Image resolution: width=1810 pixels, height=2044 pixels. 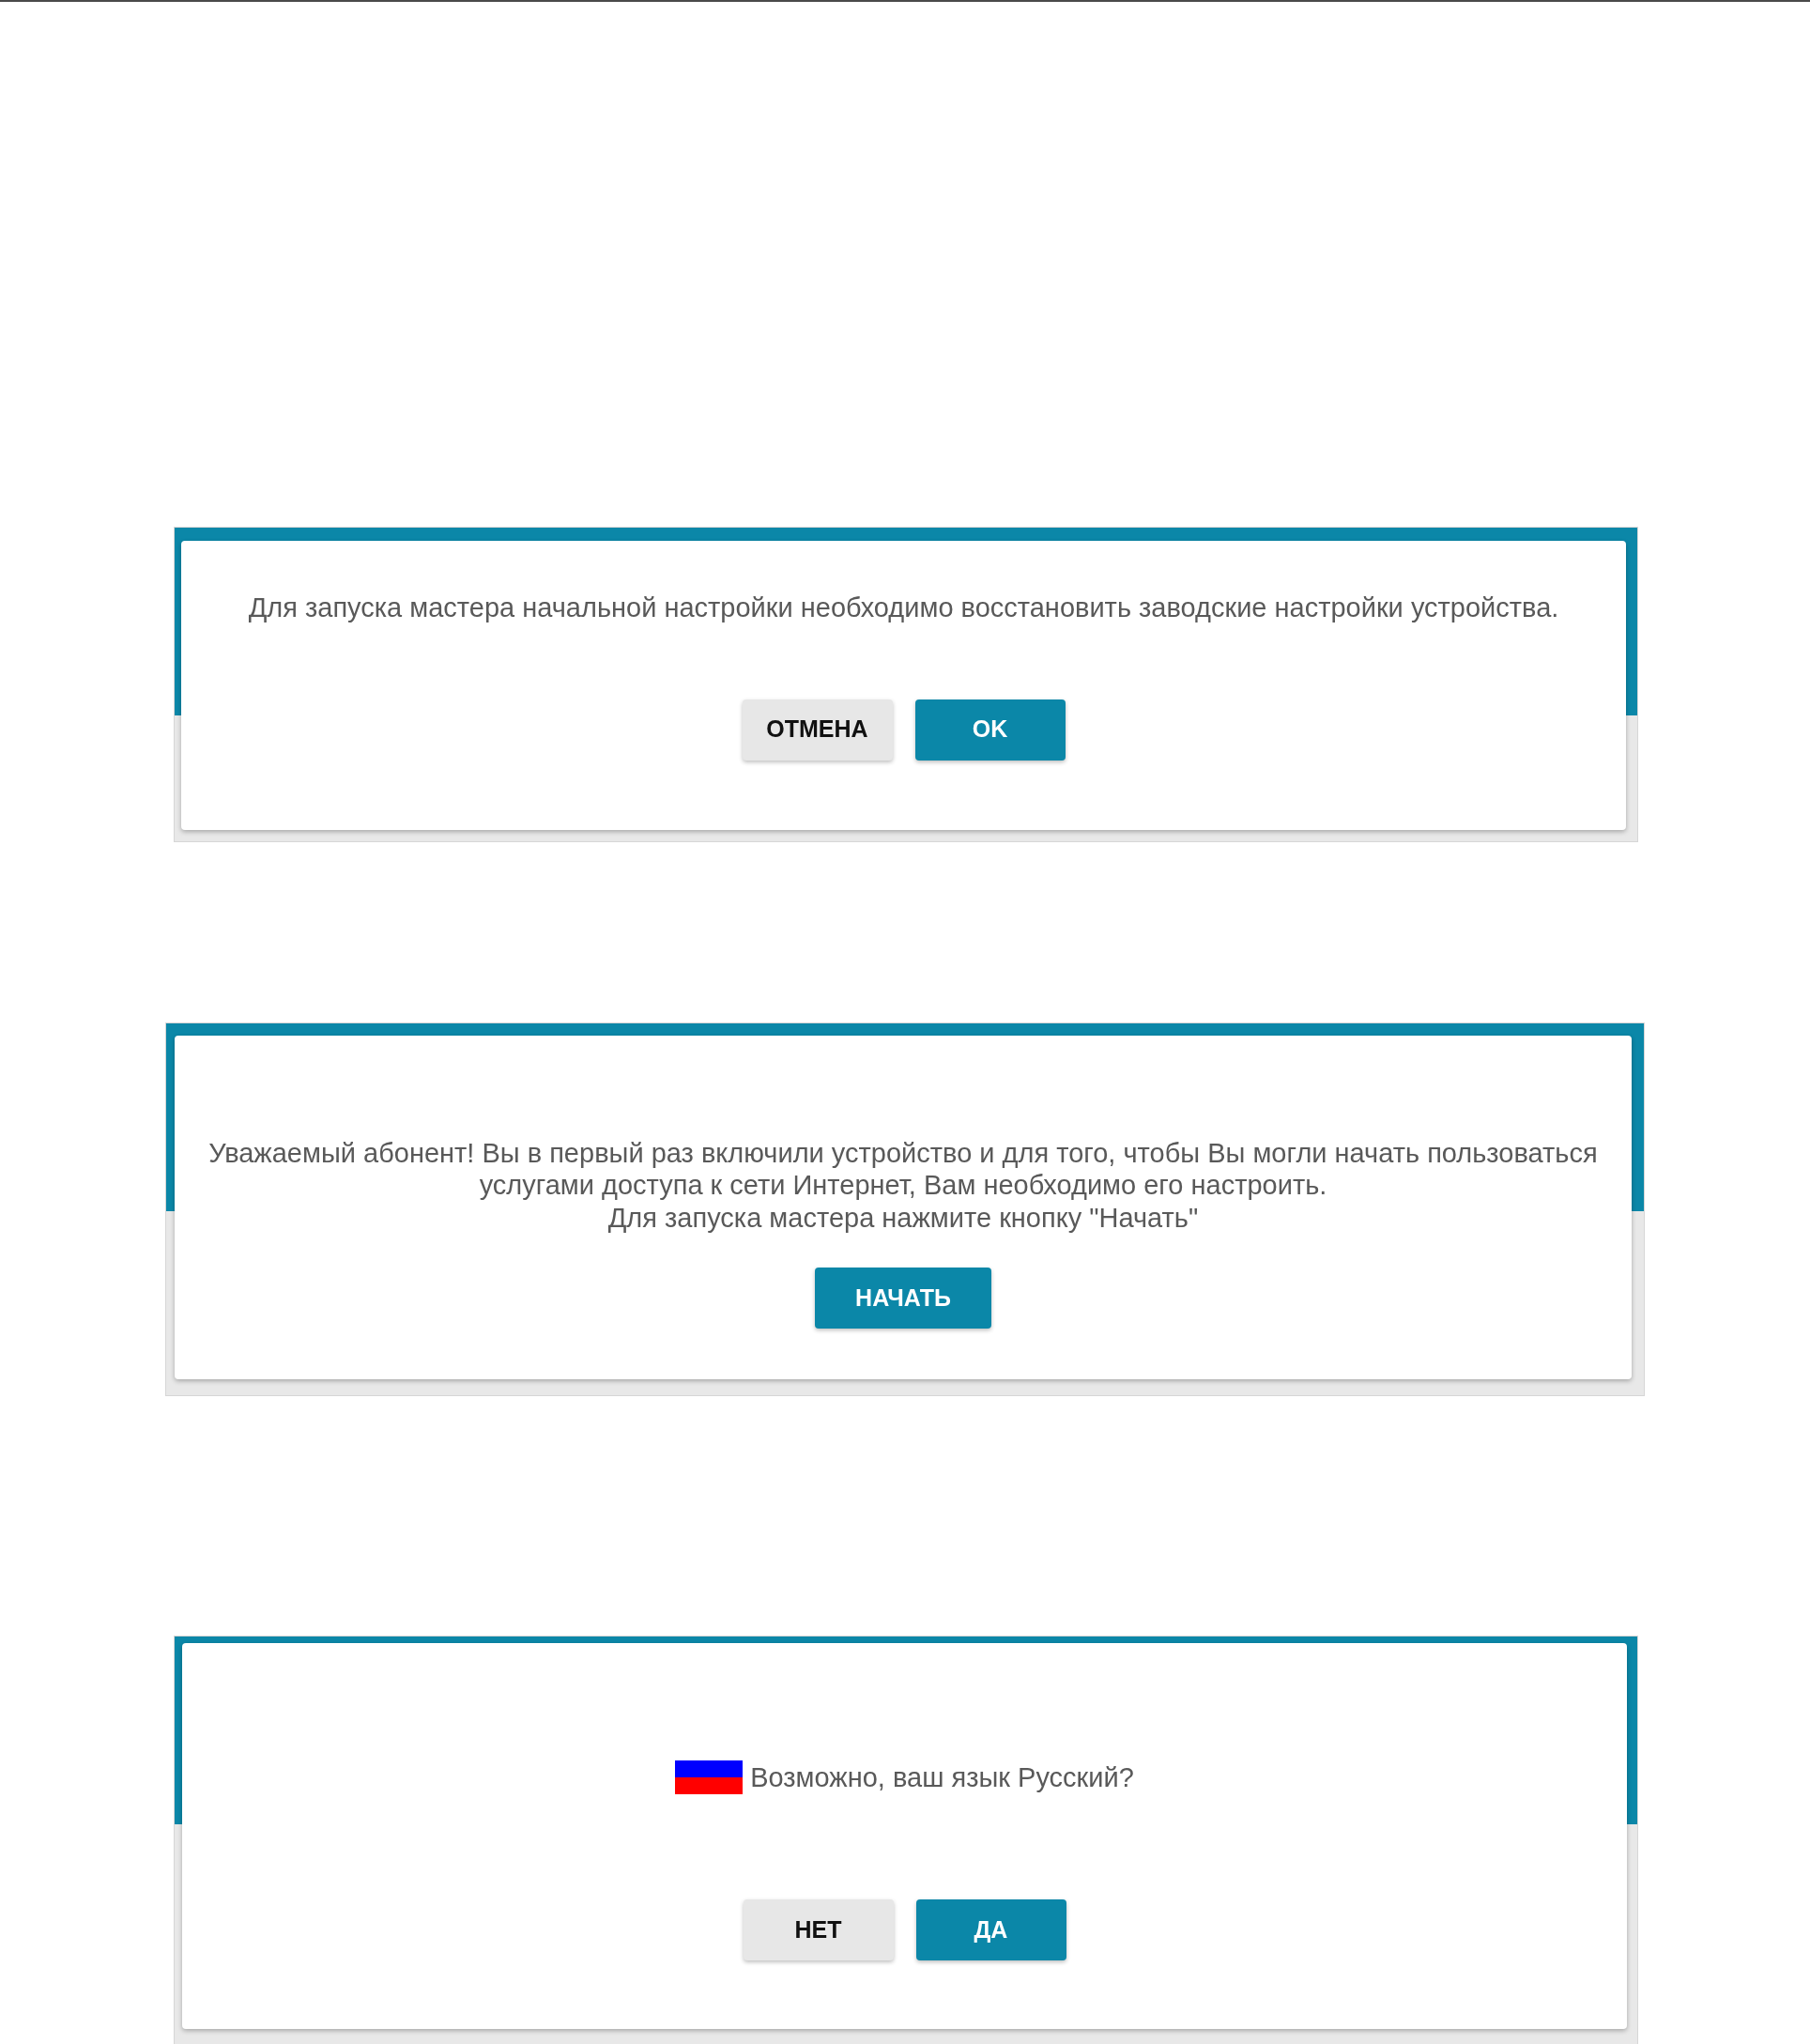 What do you see at coordinates (903, 1298) in the screenshot?
I see `start-button: НАЧАТЬ` at bounding box center [903, 1298].